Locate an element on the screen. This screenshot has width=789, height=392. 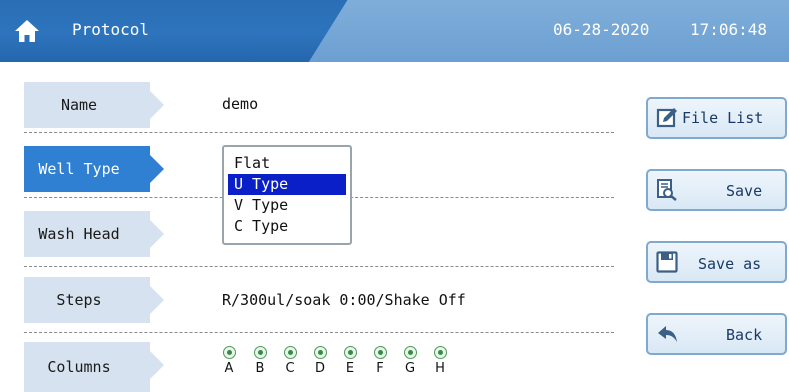
floppy-disk-icon is located at coordinates (667, 262).